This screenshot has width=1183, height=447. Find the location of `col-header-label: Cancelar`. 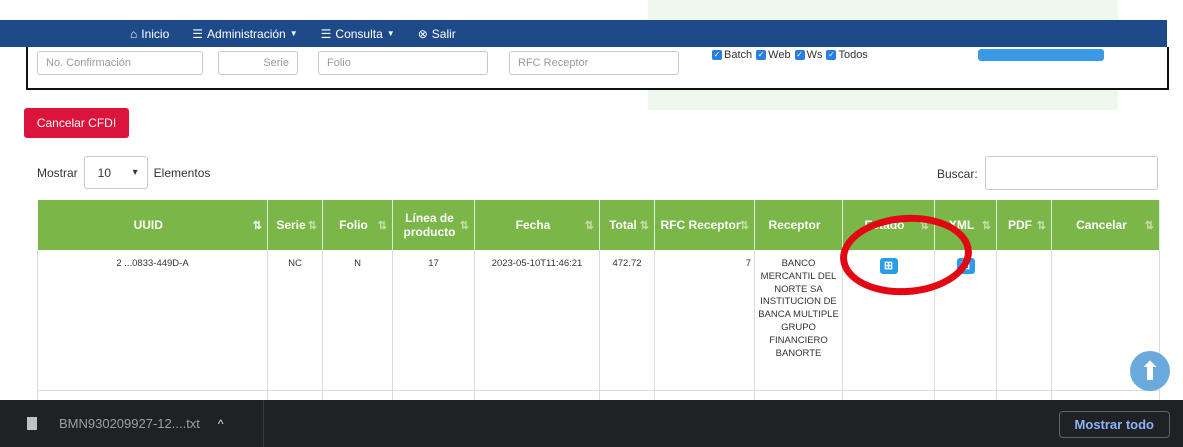

col-header-label: Cancelar is located at coordinates (1101, 225).